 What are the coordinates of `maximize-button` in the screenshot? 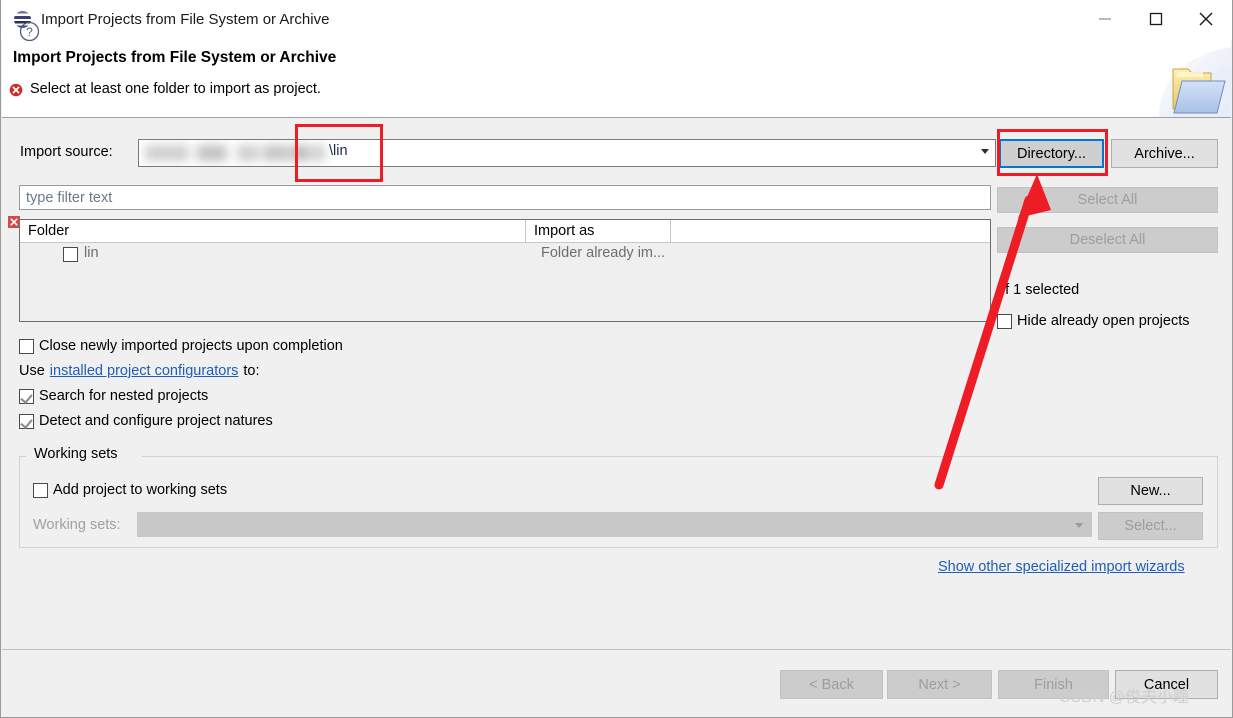 It's located at (1156, 19).